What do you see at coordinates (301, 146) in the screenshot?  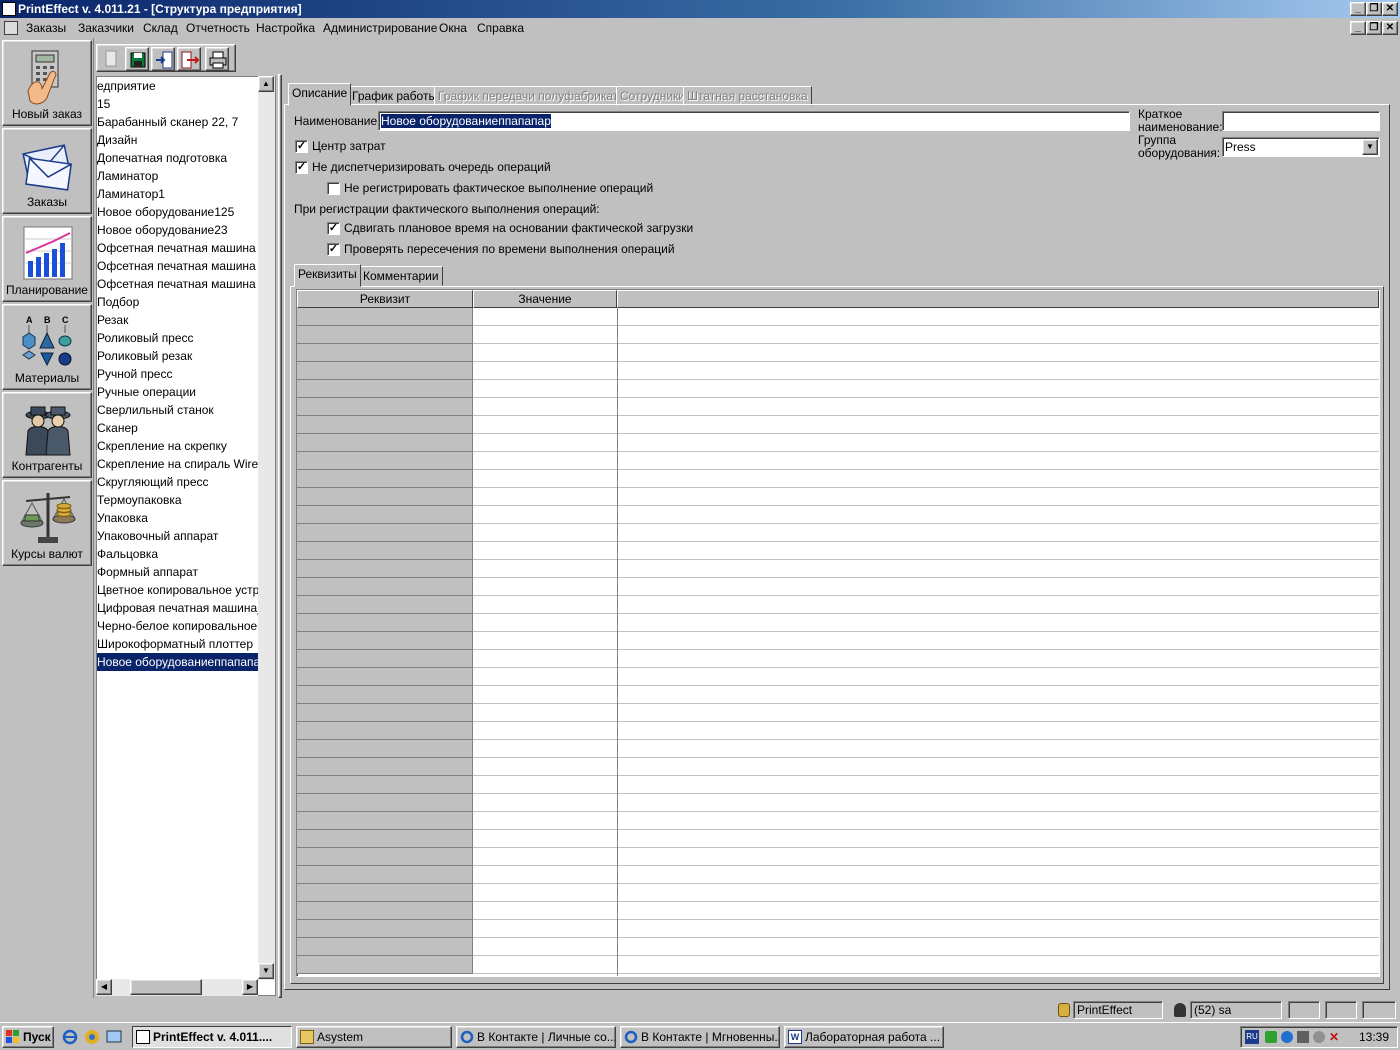 I see `cost-center-checkbox: ✓` at bounding box center [301, 146].